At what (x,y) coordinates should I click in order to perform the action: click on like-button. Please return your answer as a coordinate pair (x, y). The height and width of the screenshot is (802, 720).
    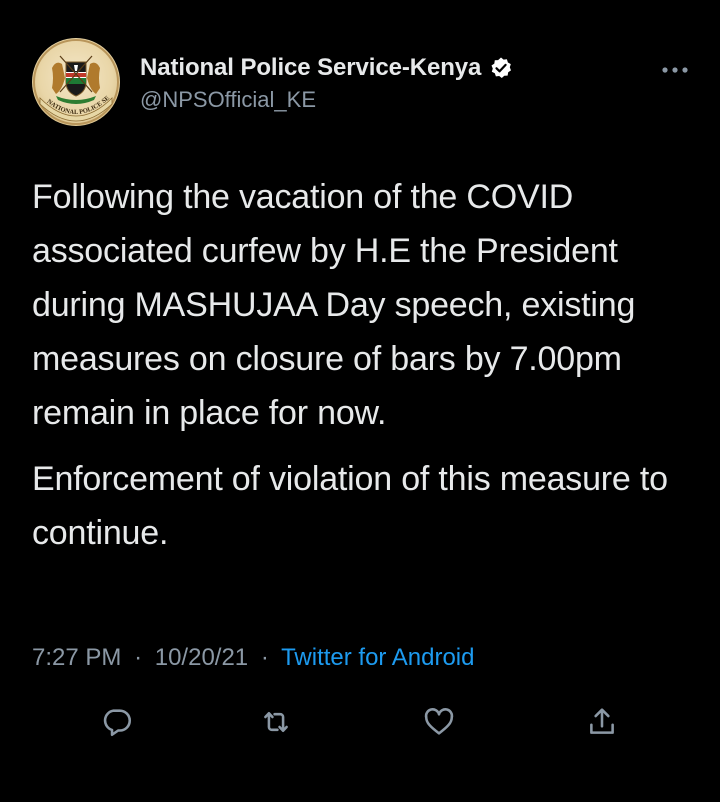
    Looking at the image, I should click on (439, 722).